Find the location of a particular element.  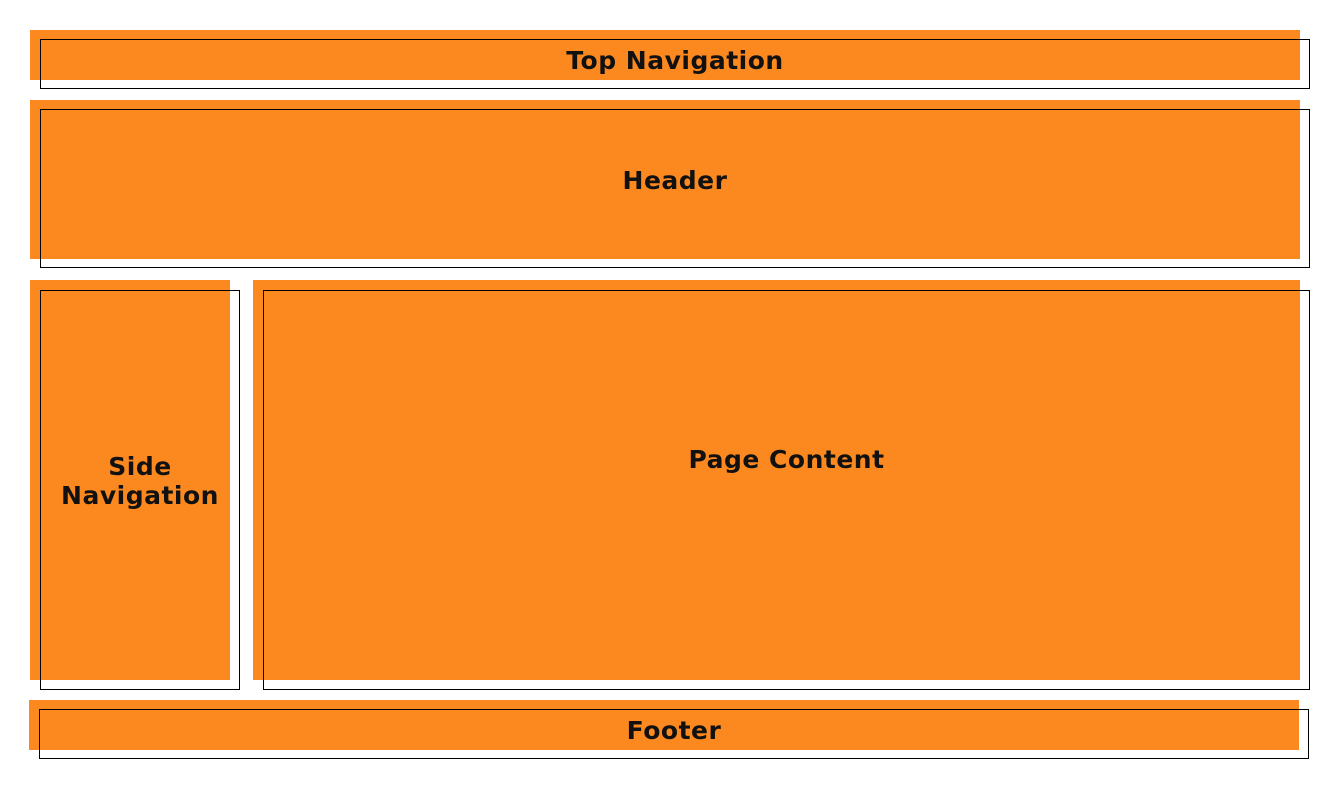

side-navigation-label: Side Navigation is located at coordinates (140, 481).